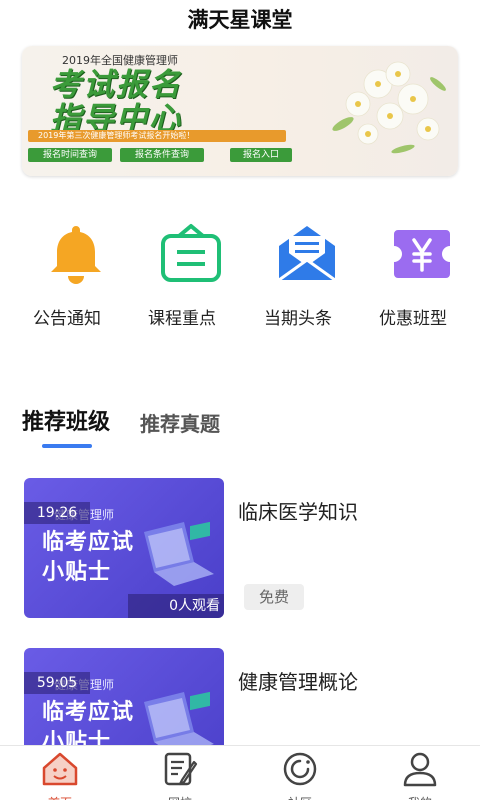 Image resolution: width=480 pixels, height=800 pixels. Describe the element at coordinates (261, 155) in the screenshot. I see `banner-button-entry: 报名入口` at that location.